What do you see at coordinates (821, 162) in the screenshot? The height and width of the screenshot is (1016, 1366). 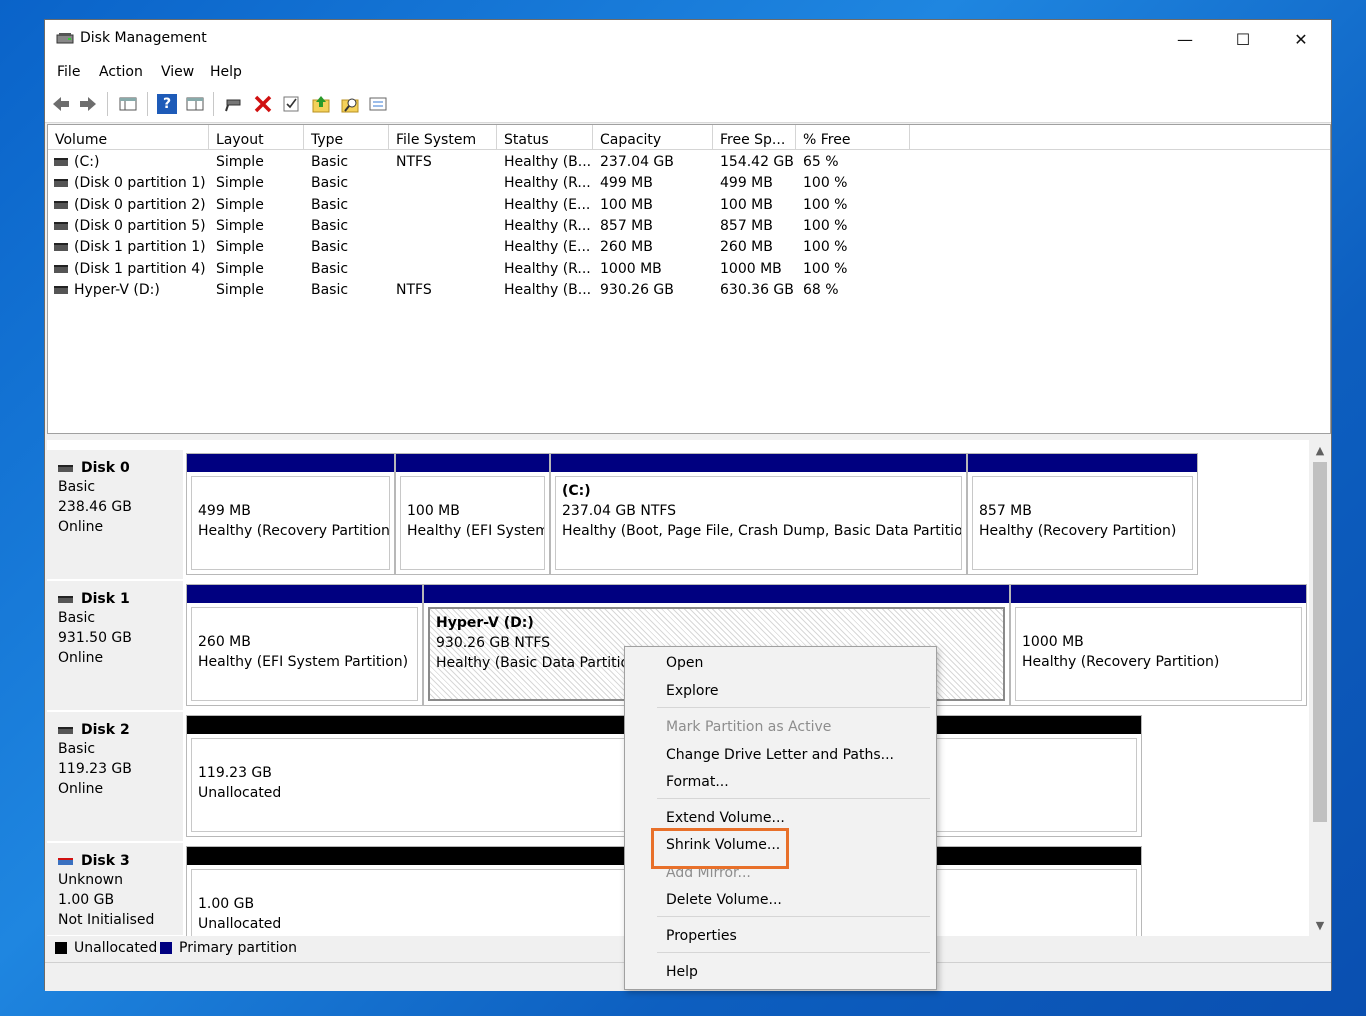 I see `volume-cell-pct: 65 %` at bounding box center [821, 162].